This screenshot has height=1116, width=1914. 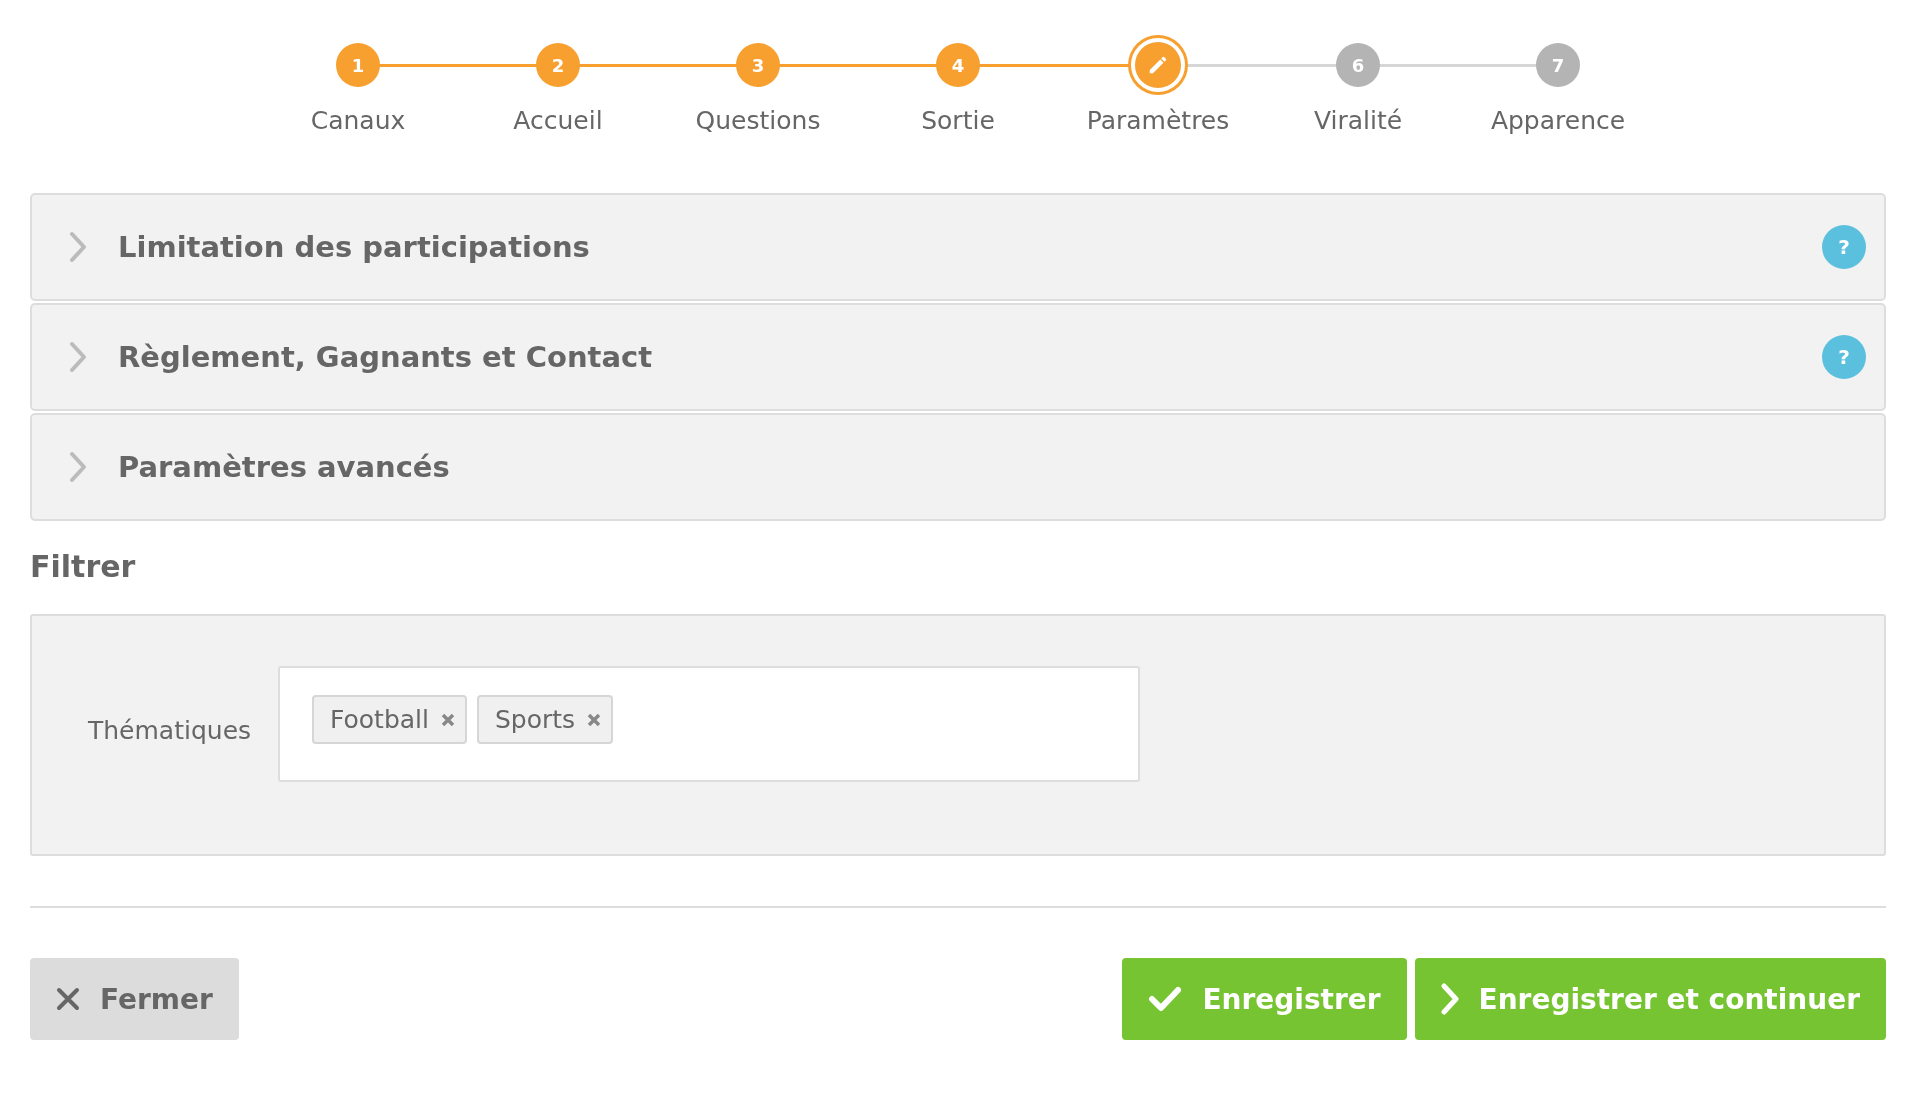 I want to click on pencil-icon, so click(x=1158, y=65).